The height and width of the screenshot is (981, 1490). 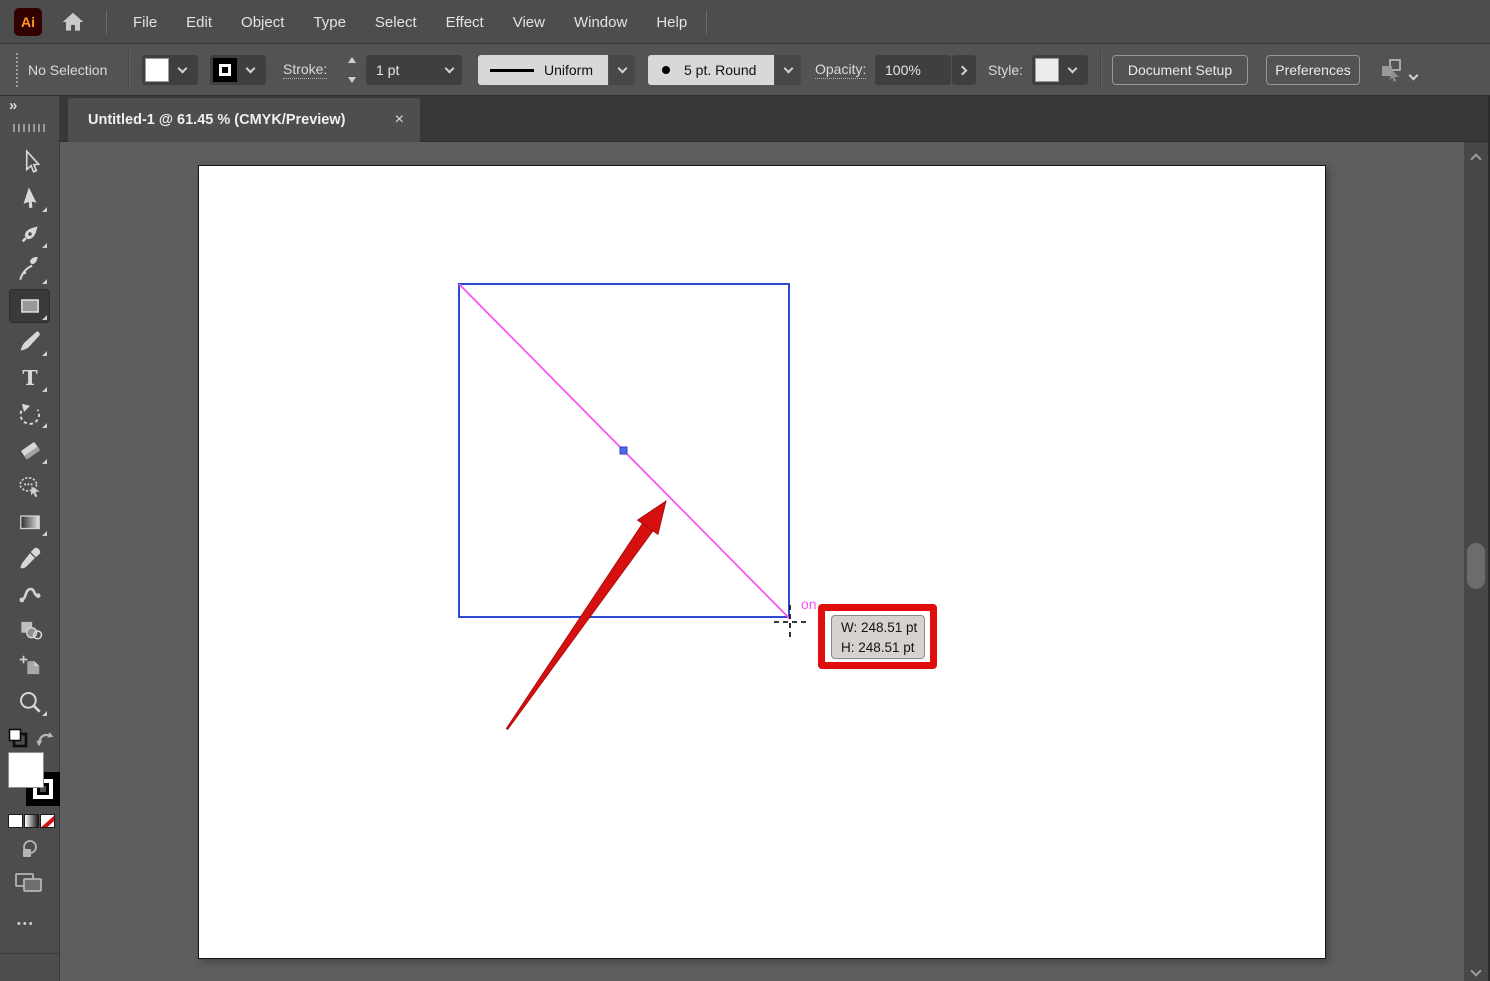 I want to click on controlbar-separator, so click(x=1100, y=70).